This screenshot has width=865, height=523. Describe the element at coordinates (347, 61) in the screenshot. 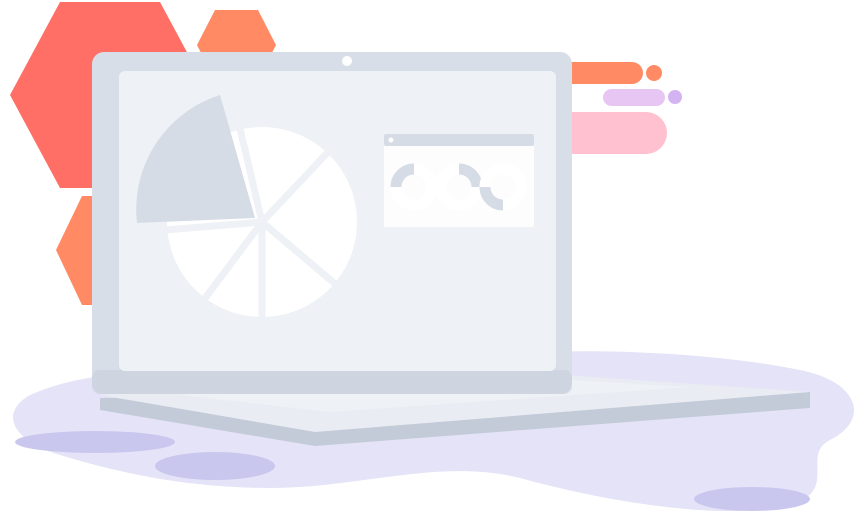

I see `camera-dot-icon` at that location.